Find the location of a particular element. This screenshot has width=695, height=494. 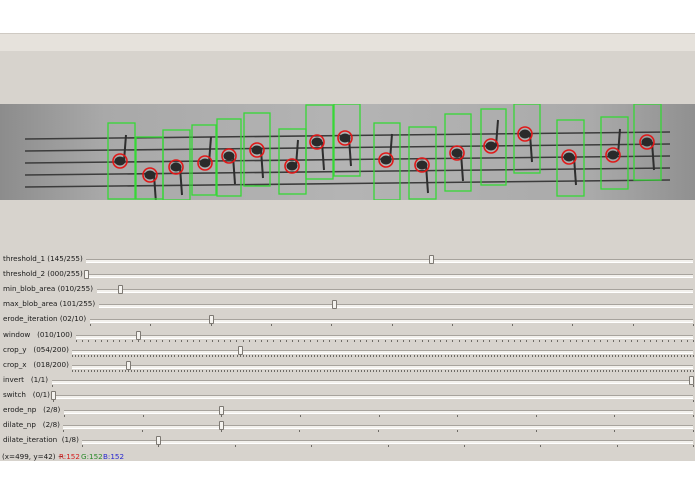

trackbar-row: invert (1/1) is located at coordinates (347, 381).